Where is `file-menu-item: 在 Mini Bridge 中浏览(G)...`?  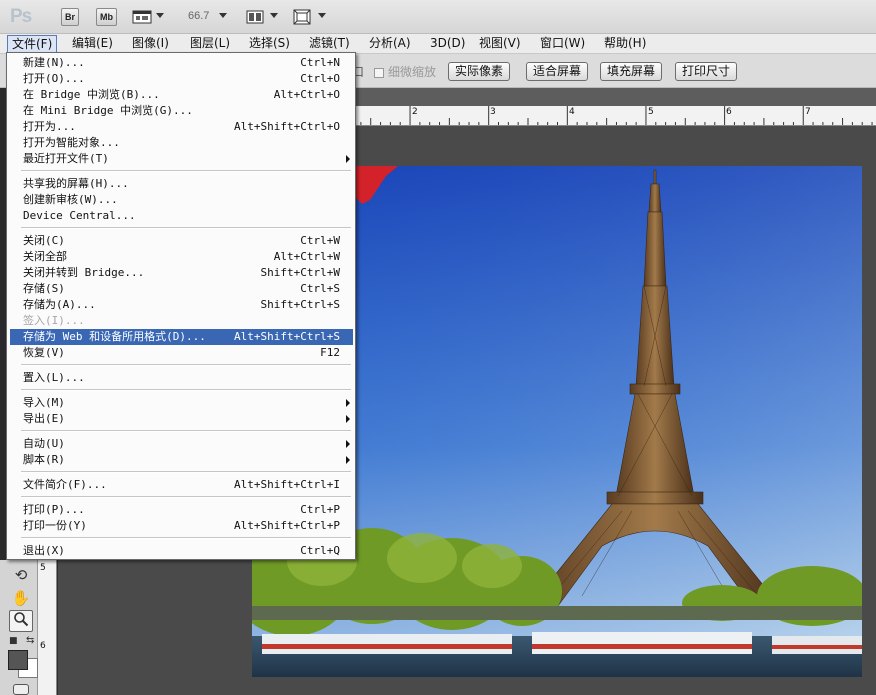
file-menu-item: 在 Mini Bridge 中浏览(G)... is located at coordinates (181, 111).